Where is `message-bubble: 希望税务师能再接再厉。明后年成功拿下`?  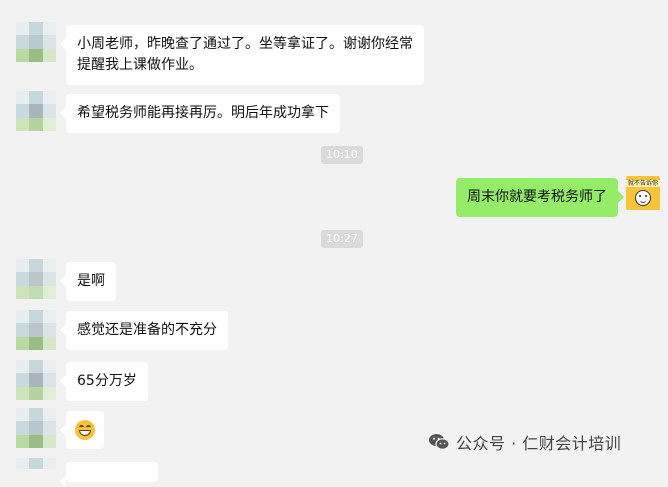
message-bubble: 希望税务师能再接再厉。明后年成功拿下 is located at coordinates (200, 113).